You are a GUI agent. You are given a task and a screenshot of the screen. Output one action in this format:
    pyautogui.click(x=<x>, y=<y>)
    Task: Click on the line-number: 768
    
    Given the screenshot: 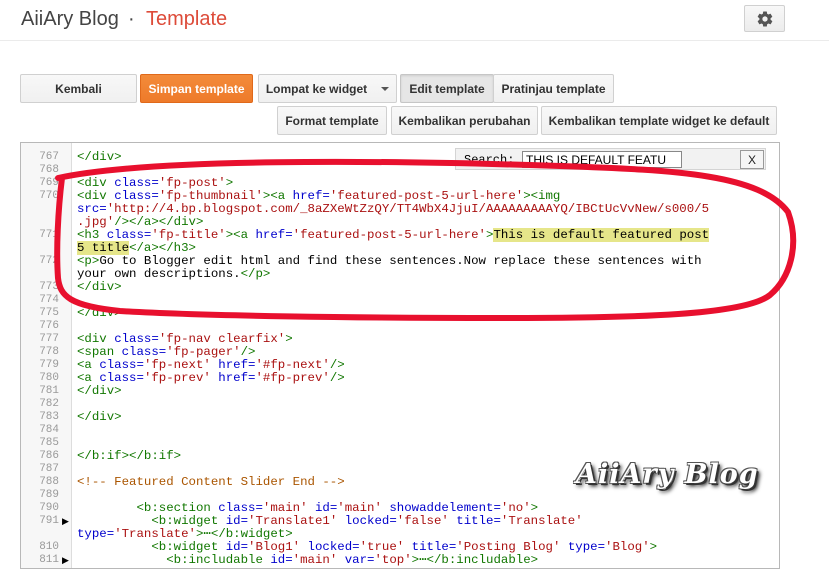 What is the action you would take?
    pyautogui.click(x=49, y=170)
    